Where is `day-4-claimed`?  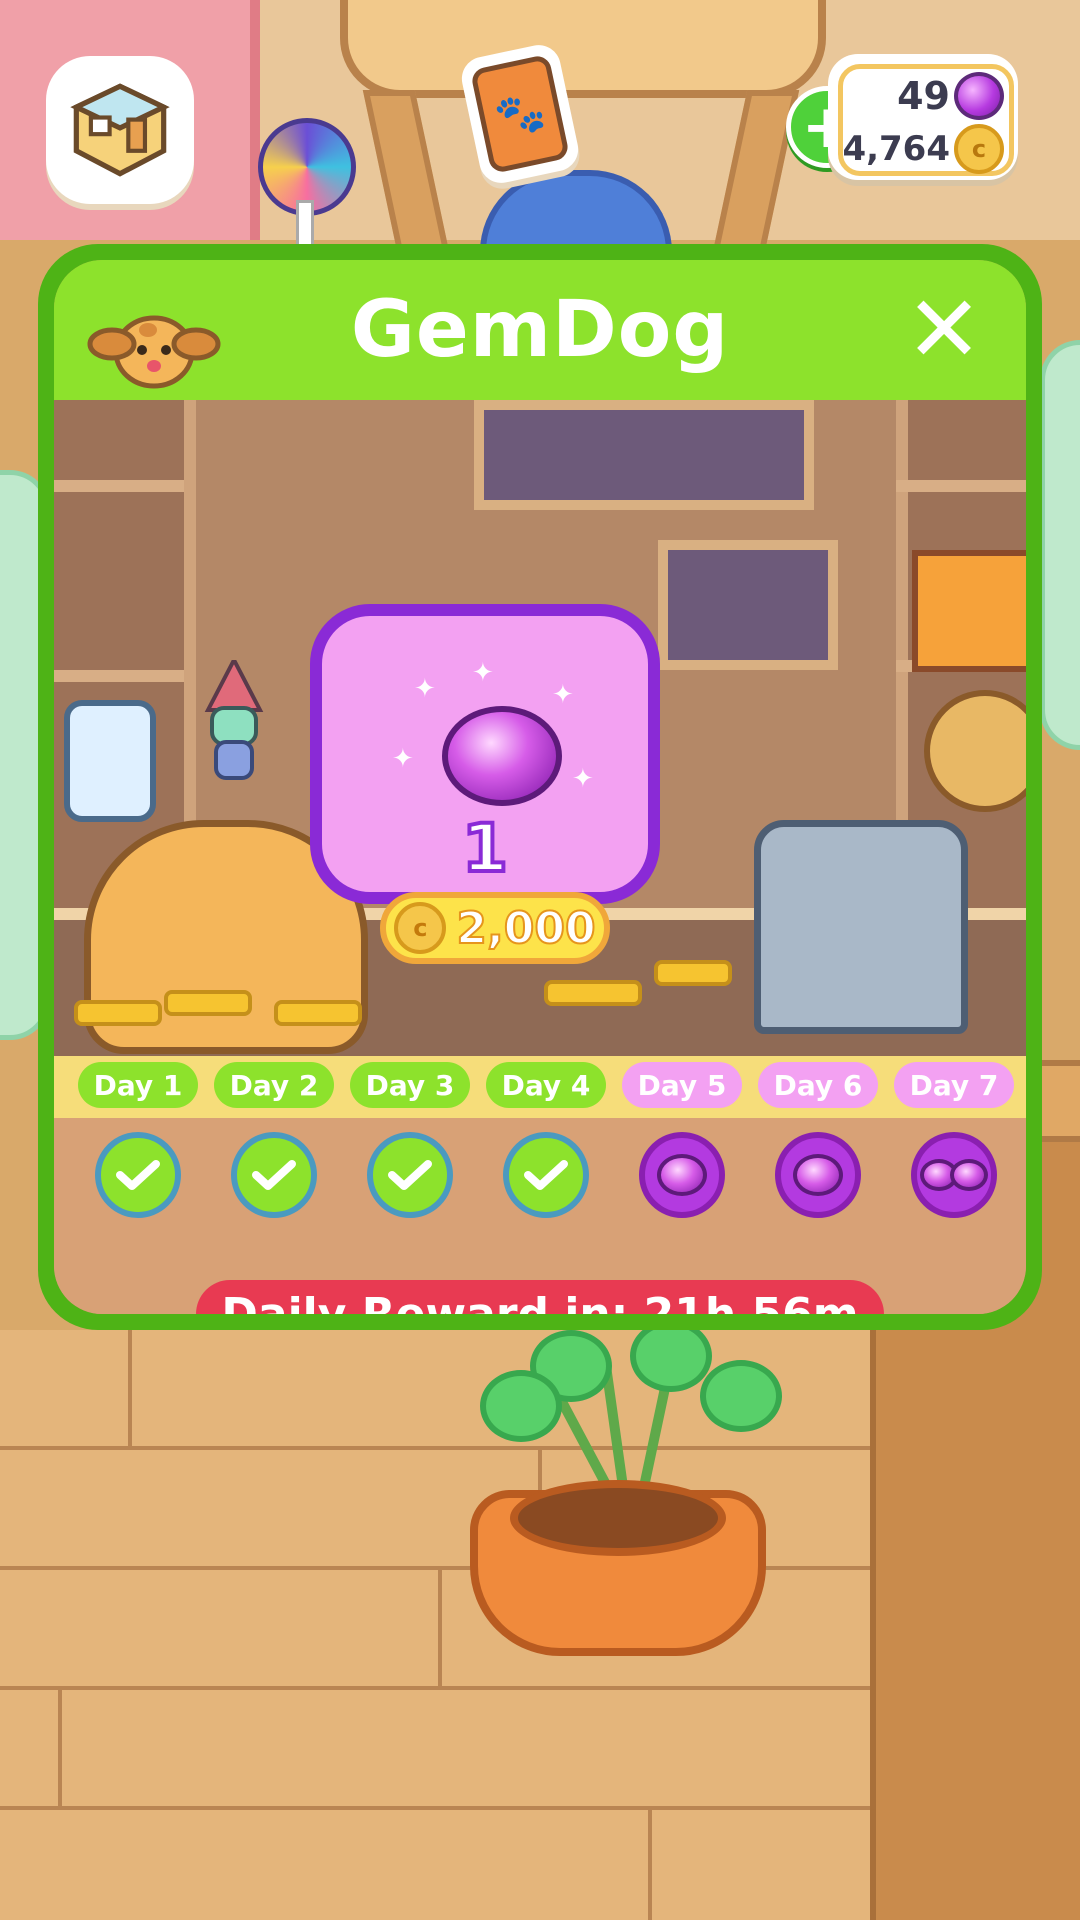
day-4-claimed is located at coordinates (546, 1175).